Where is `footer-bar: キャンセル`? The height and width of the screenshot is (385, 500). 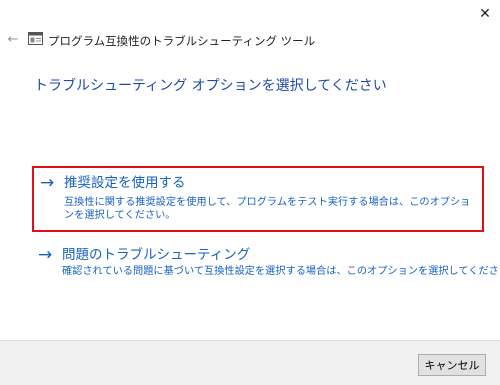 footer-bar: キャンセル is located at coordinates (250, 362).